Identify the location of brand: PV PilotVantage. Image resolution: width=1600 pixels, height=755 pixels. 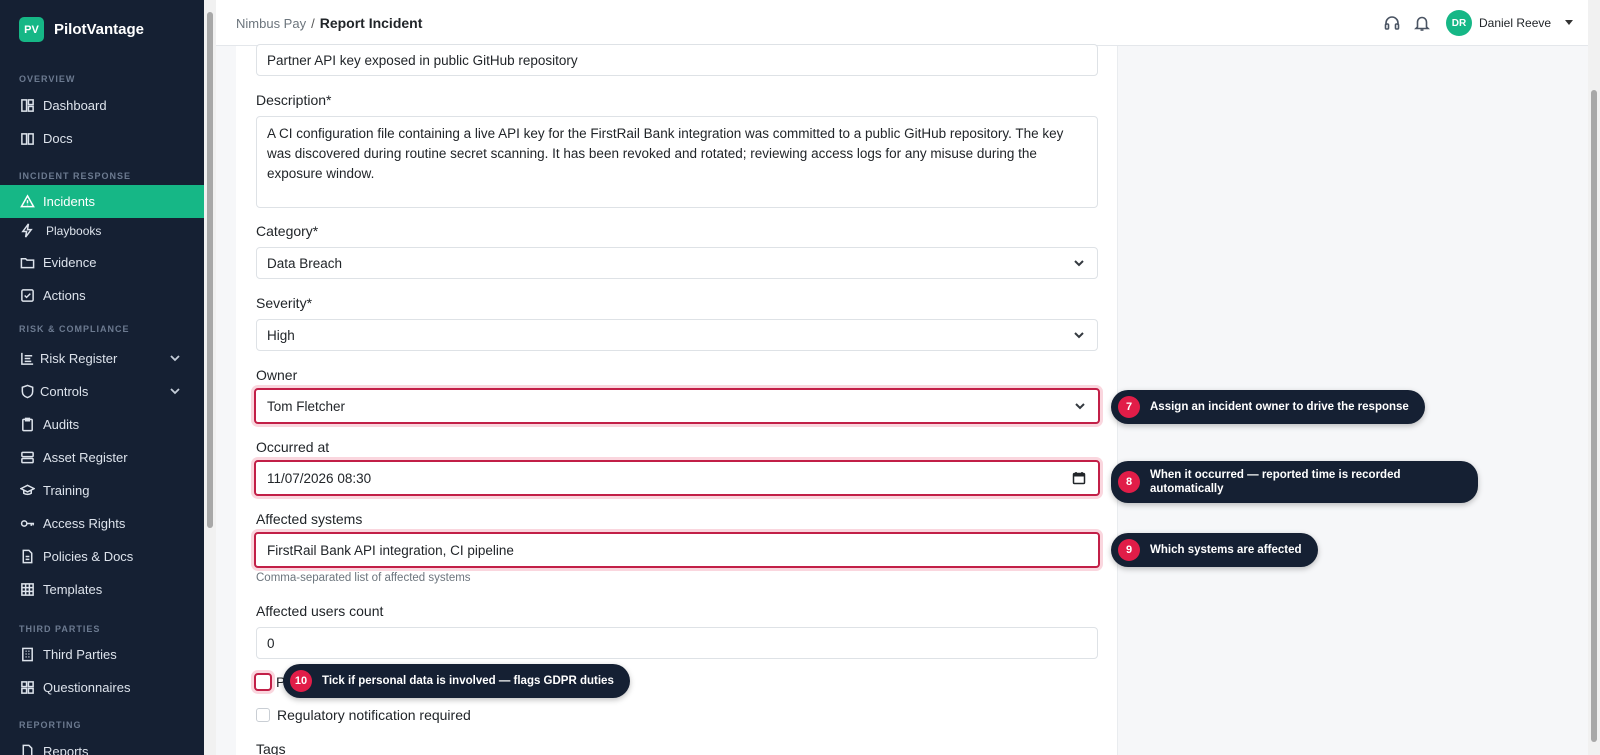
(81, 29).